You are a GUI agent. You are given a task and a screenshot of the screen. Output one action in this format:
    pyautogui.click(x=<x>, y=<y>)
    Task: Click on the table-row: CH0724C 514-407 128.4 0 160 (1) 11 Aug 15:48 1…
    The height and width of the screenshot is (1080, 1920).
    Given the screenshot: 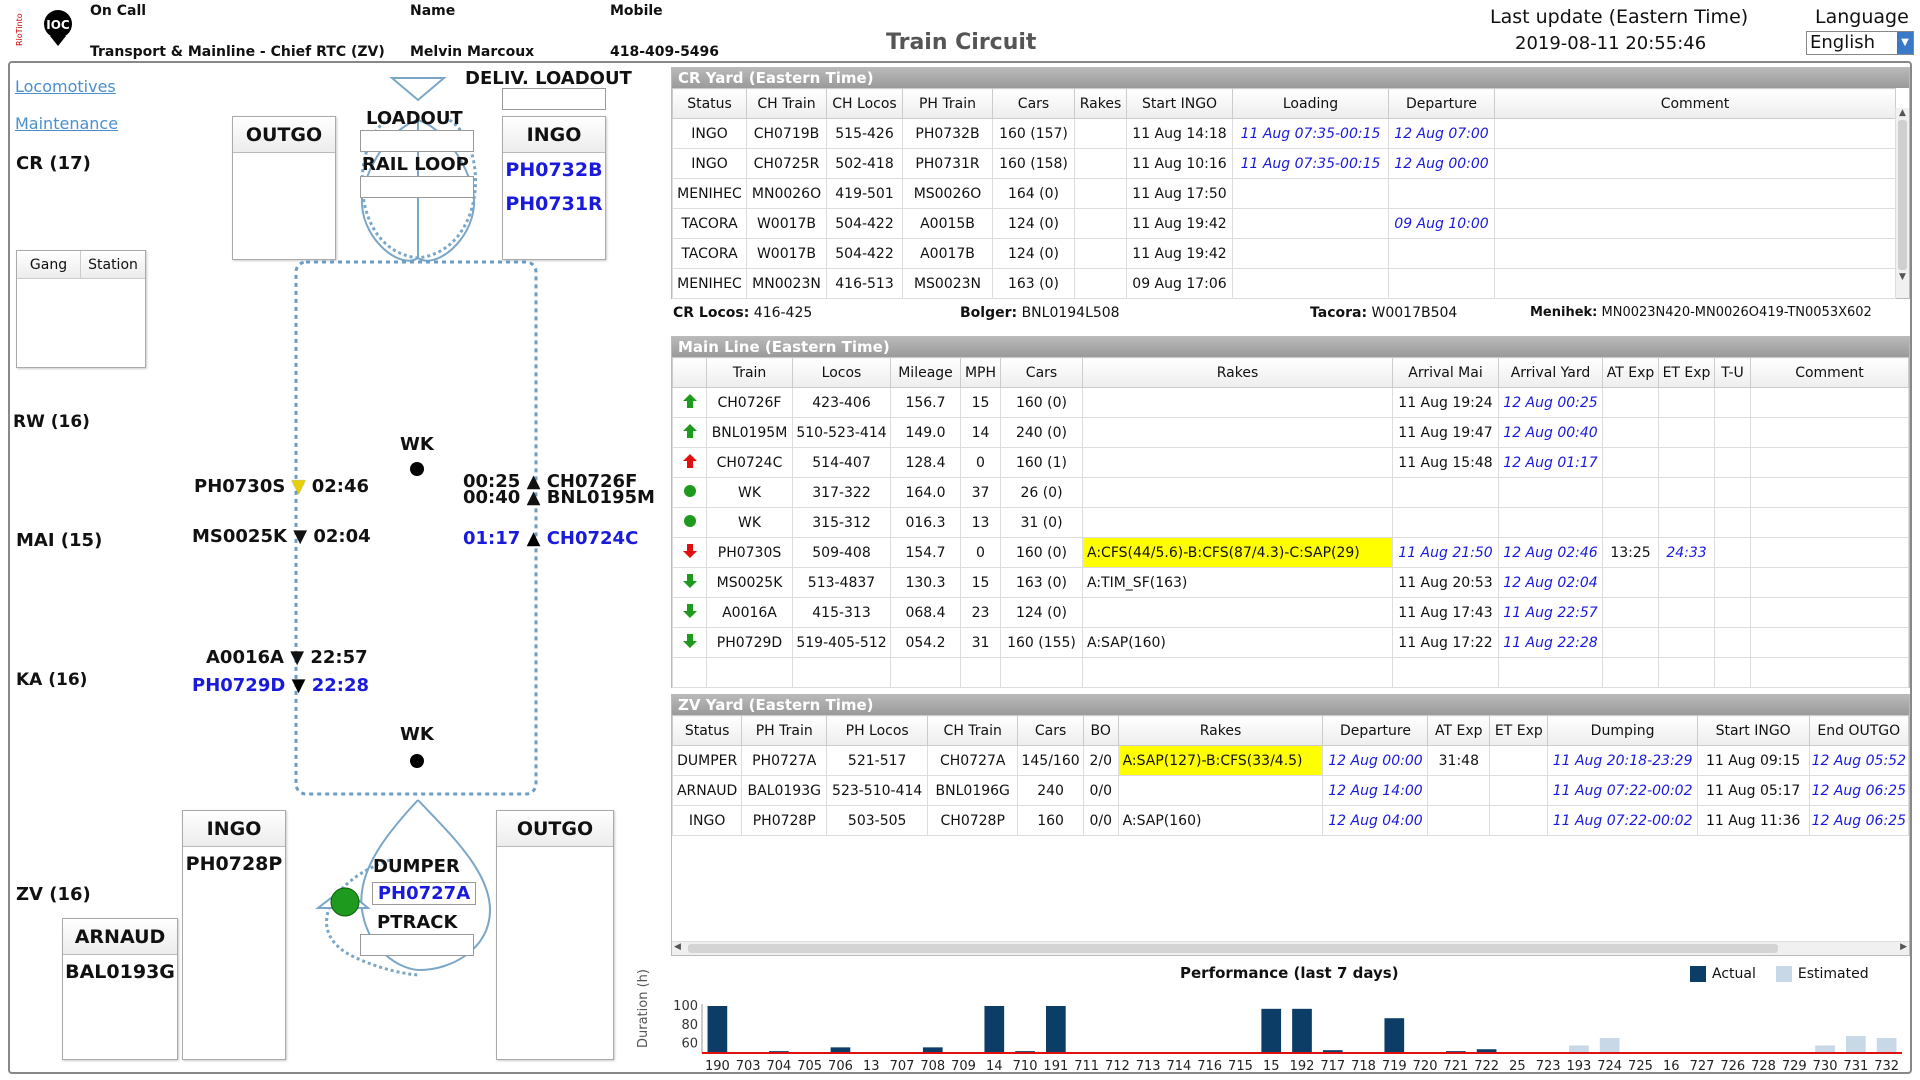 What is the action you would take?
    pyautogui.click(x=1290, y=462)
    